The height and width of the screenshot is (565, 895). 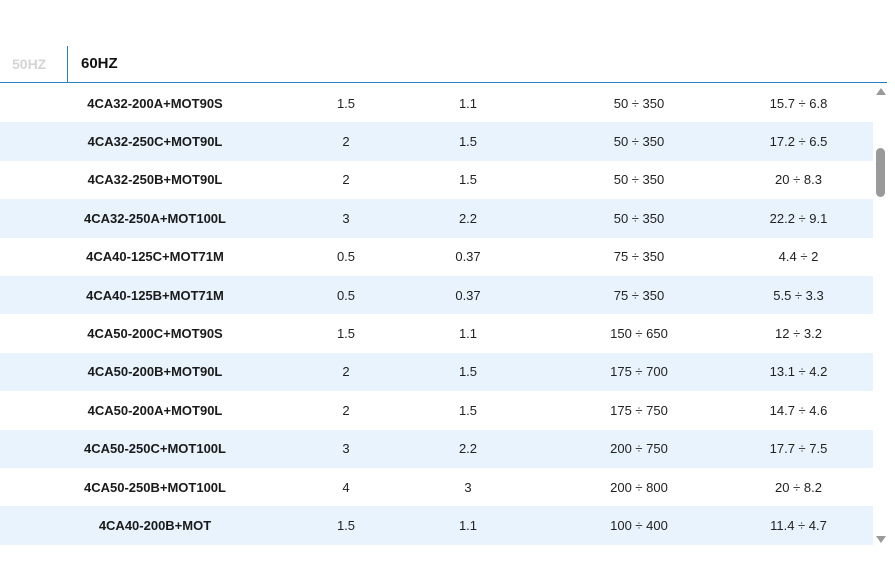 What do you see at coordinates (798, 141) in the screenshot?
I see `value-cell: 17.2 ÷ 6.5` at bounding box center [798, 141].